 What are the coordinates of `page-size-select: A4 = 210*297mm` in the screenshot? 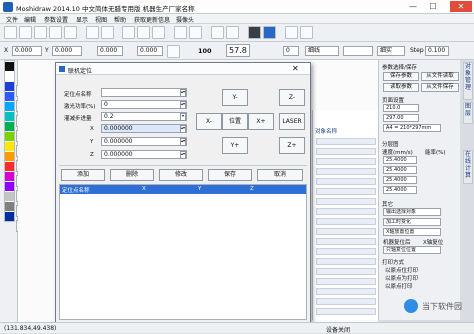 It's located at (412, 128).